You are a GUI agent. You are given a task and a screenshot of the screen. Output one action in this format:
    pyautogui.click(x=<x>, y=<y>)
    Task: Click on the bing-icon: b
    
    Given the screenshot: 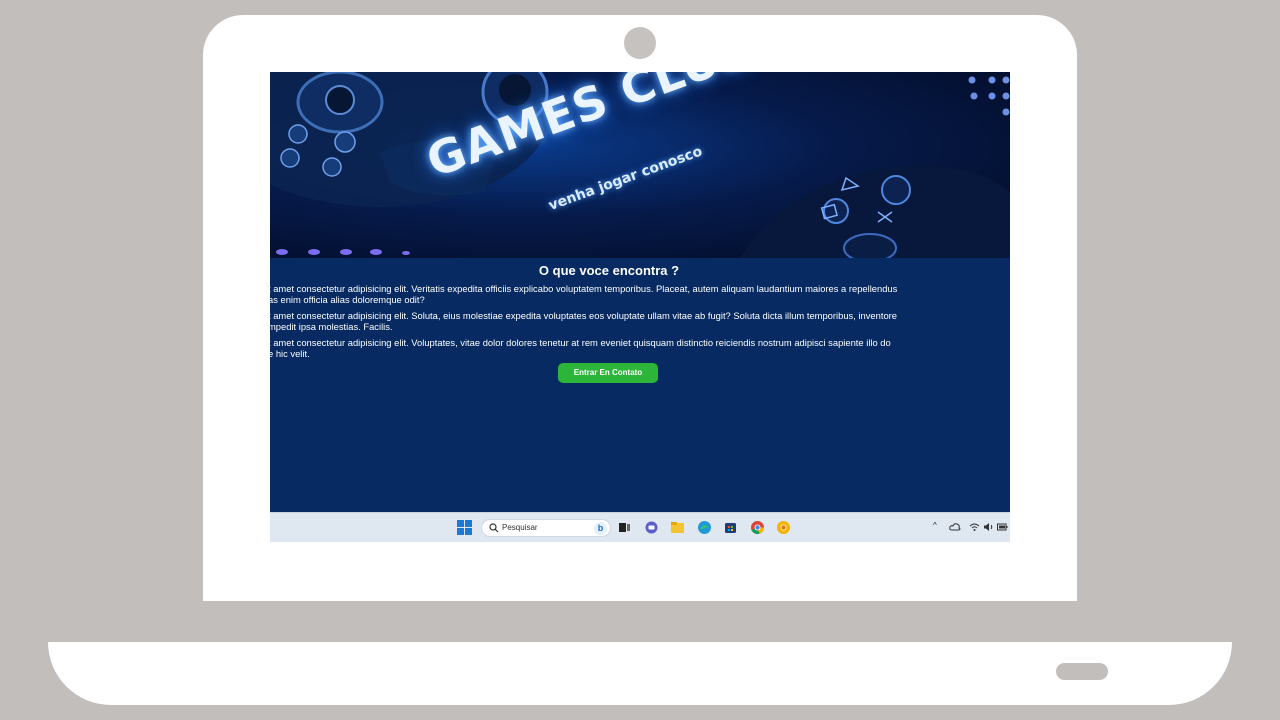 What is the action you would take?
    pyautogui.click(x=600, y=528)
    